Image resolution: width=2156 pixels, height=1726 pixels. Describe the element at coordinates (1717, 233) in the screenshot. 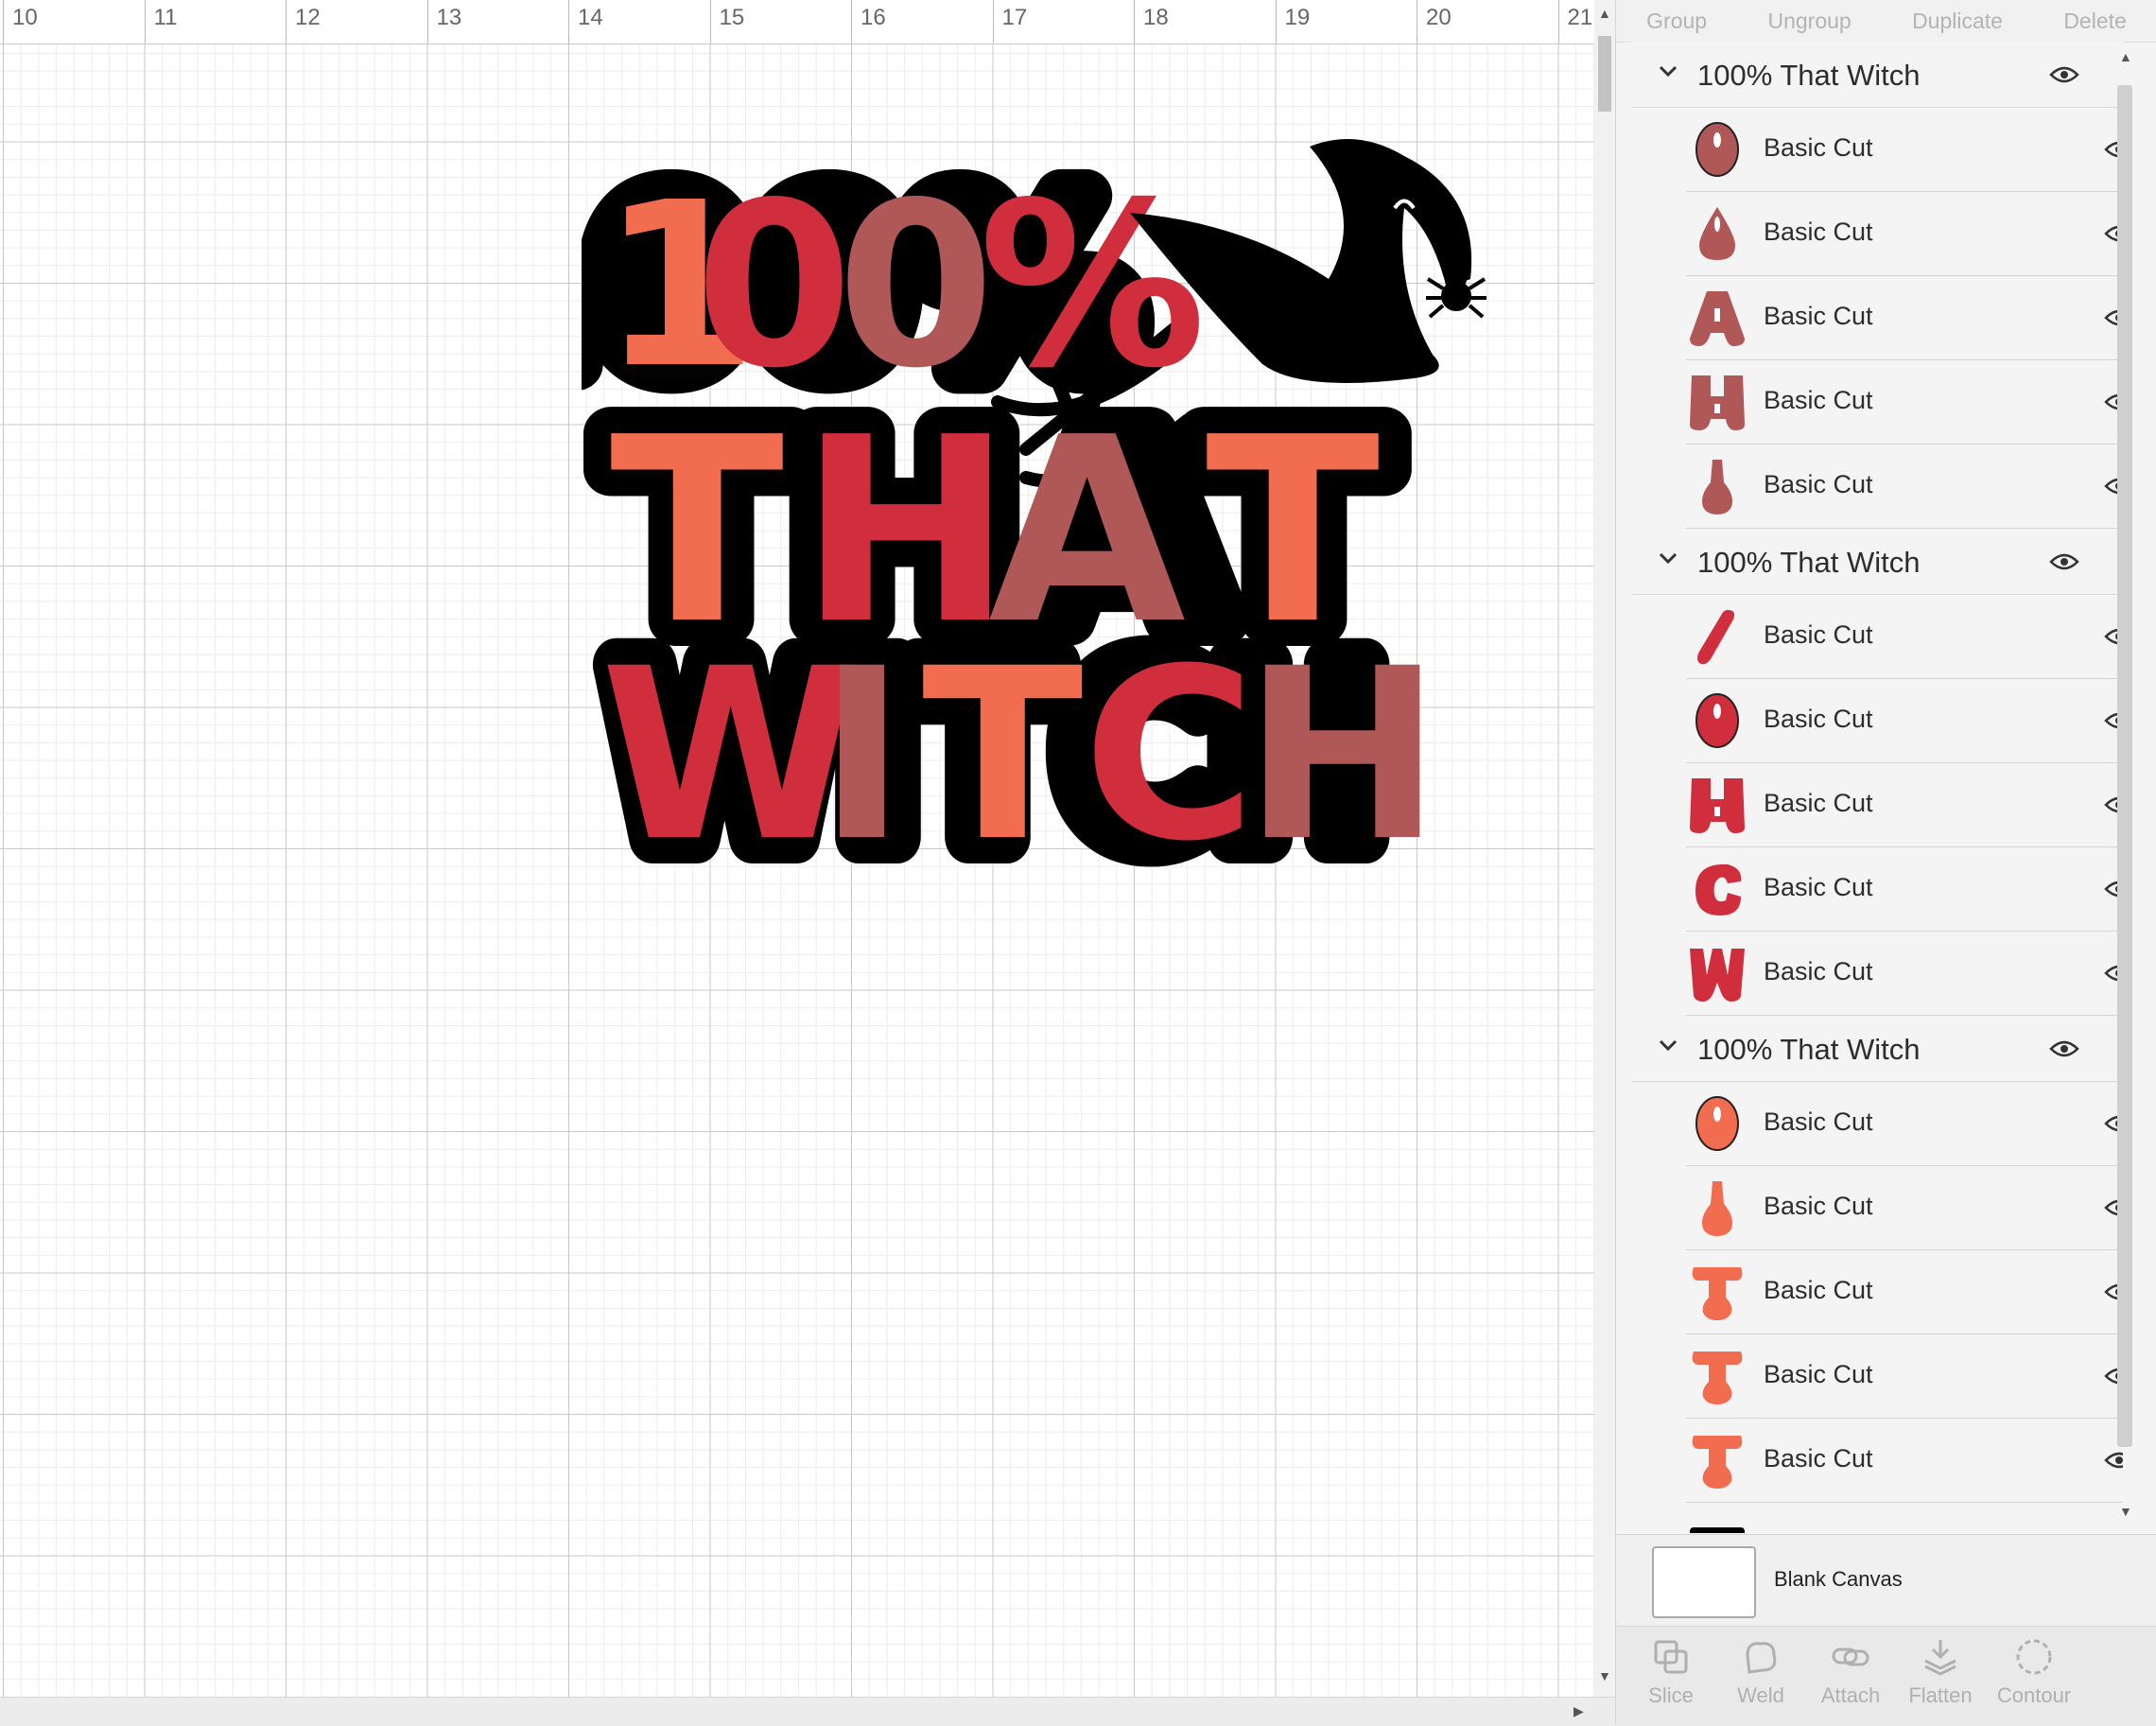

I see `layer-thumbnail-drop` at that location.